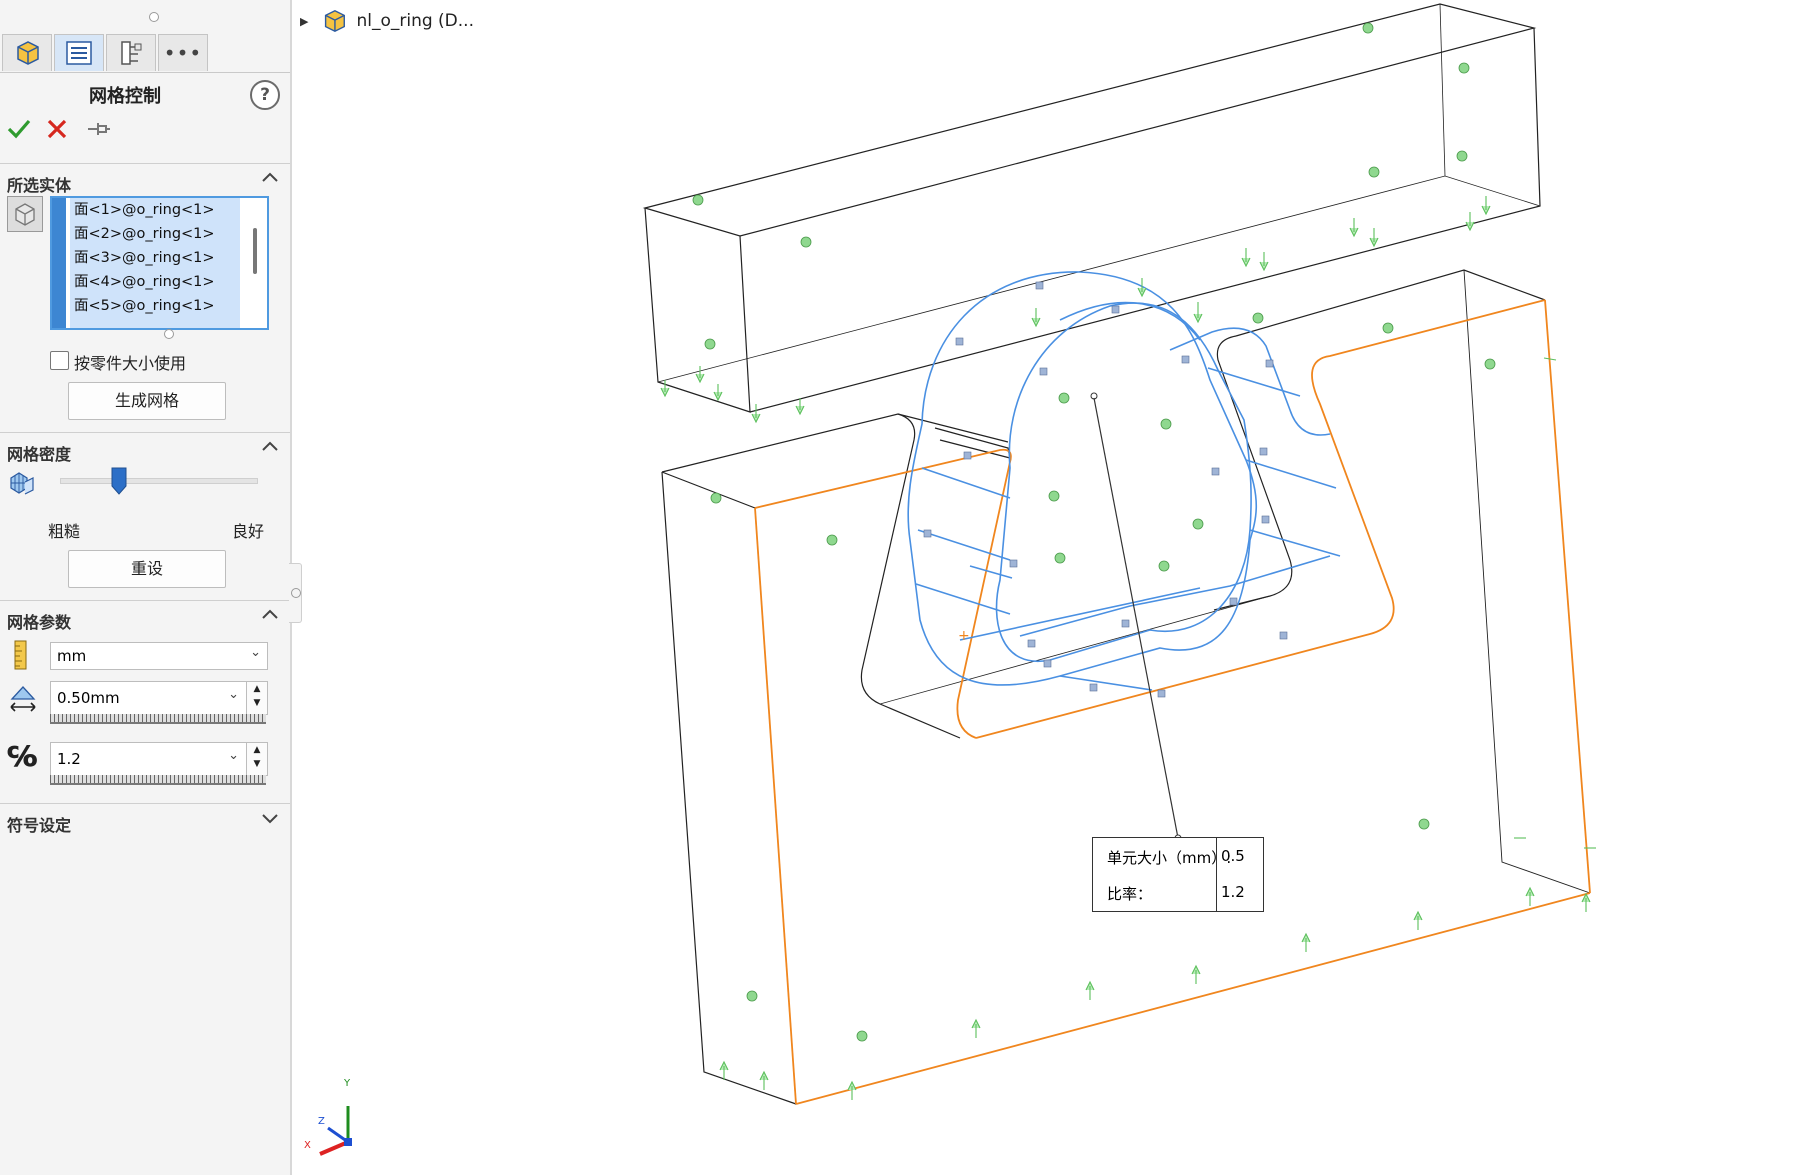 This screenshot has height=1175, width=1794. What do you see at coordinates (1130, 894) in the screenshot?
I see `ratio-label: 比率：` at bounding box center [1130, 894].